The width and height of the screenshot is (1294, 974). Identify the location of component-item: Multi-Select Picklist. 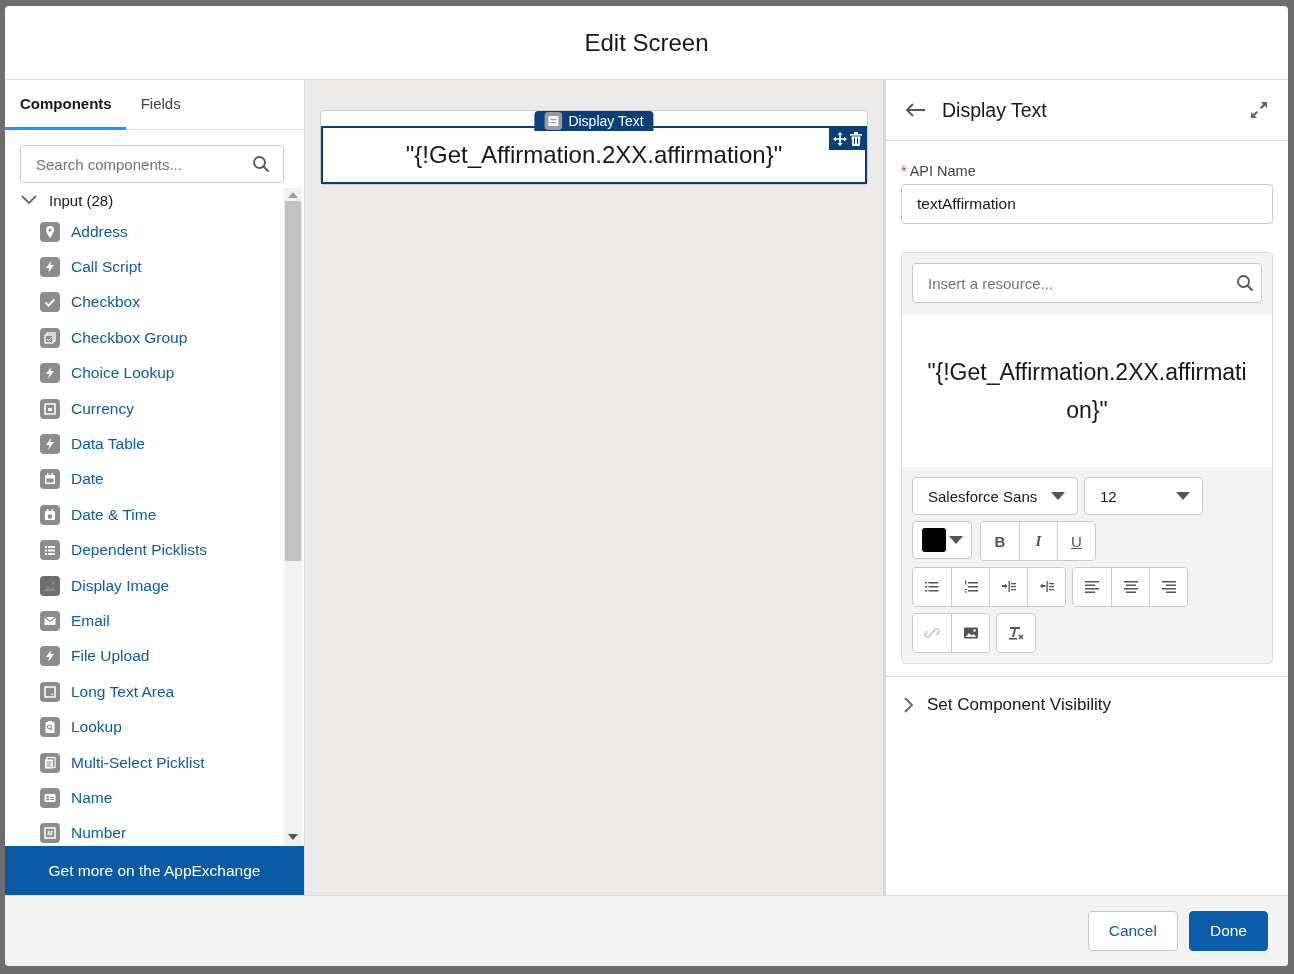
(138, 762).